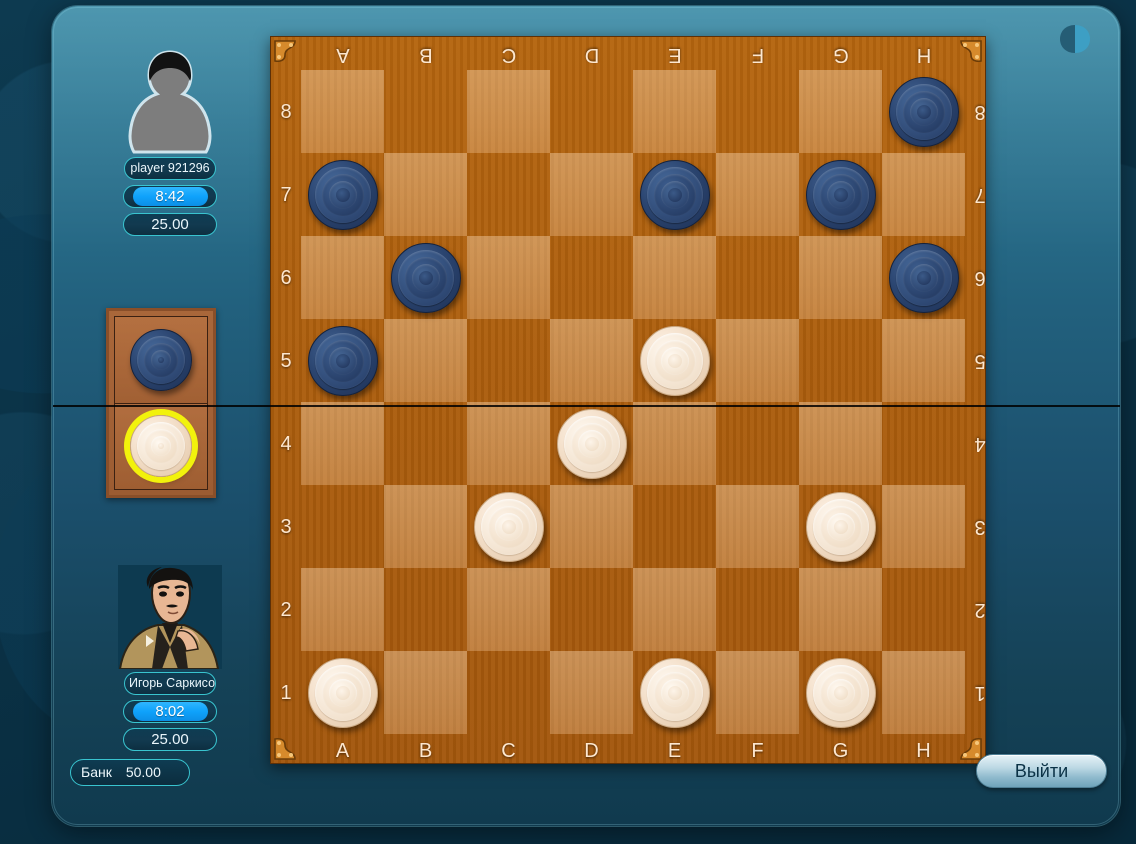 The image size is (1136, 844). What do you see at coordinates (172, 683) in the screenshot?
I see `player-name-text: Игорь Саркисо` at bounding box center [172, 683].